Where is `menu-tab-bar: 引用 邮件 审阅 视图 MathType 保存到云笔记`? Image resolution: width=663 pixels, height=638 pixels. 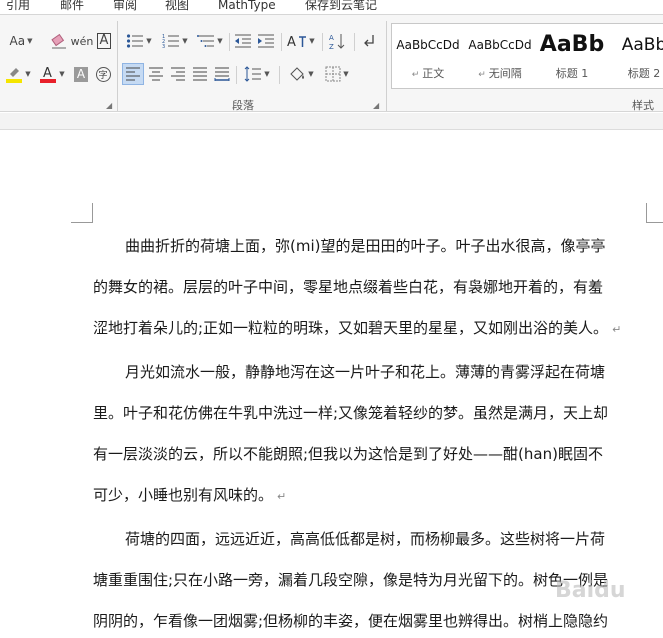 menu-tab-bar: 引用 邮件 审阅 视图 MathType 保存到云笔记 is located at coordinates (331, 7).